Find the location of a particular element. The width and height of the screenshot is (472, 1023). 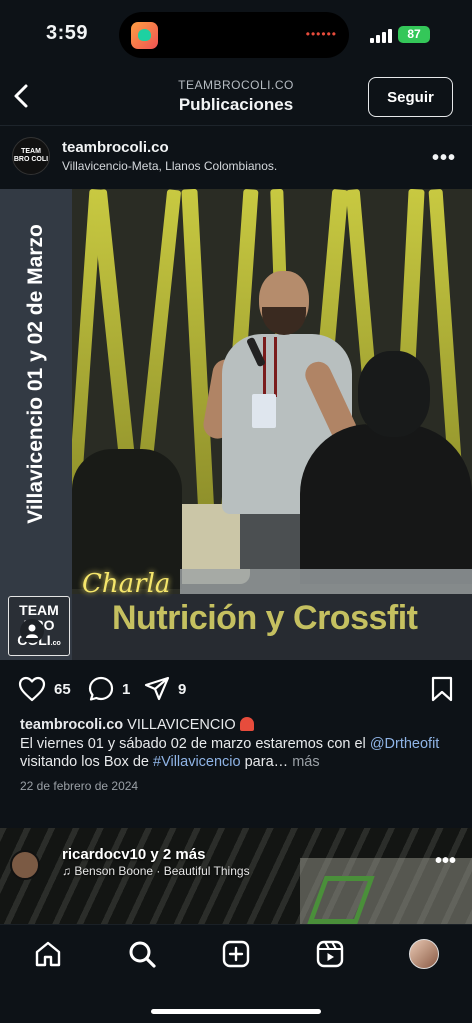

tab-search is located at coordinates (143, 955).